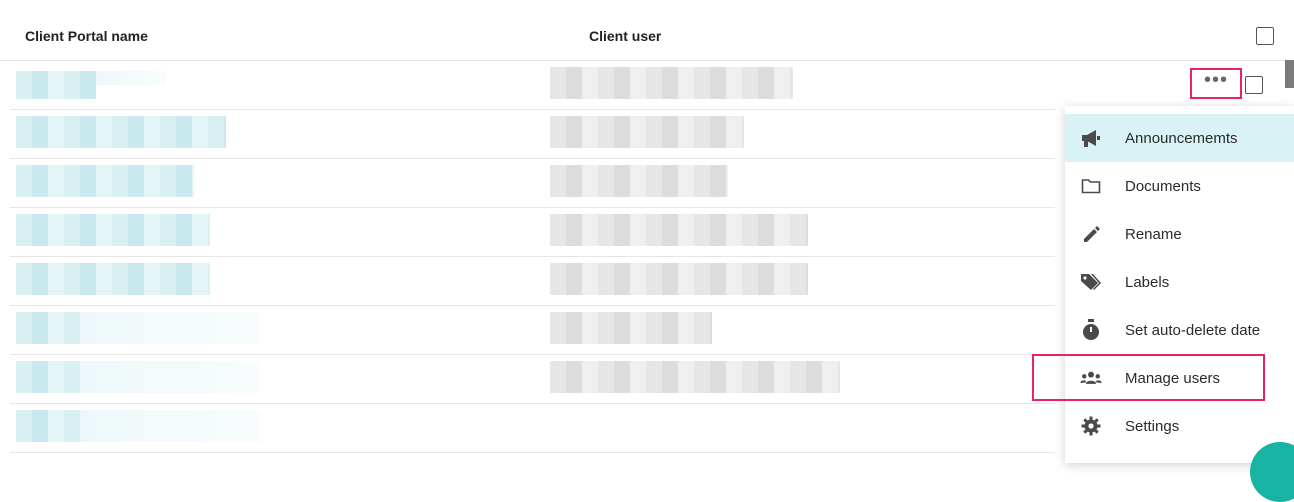 The height and width of the screenshot is (502, 1294). I want to click on megaphone-icon, so click(1091, 138).